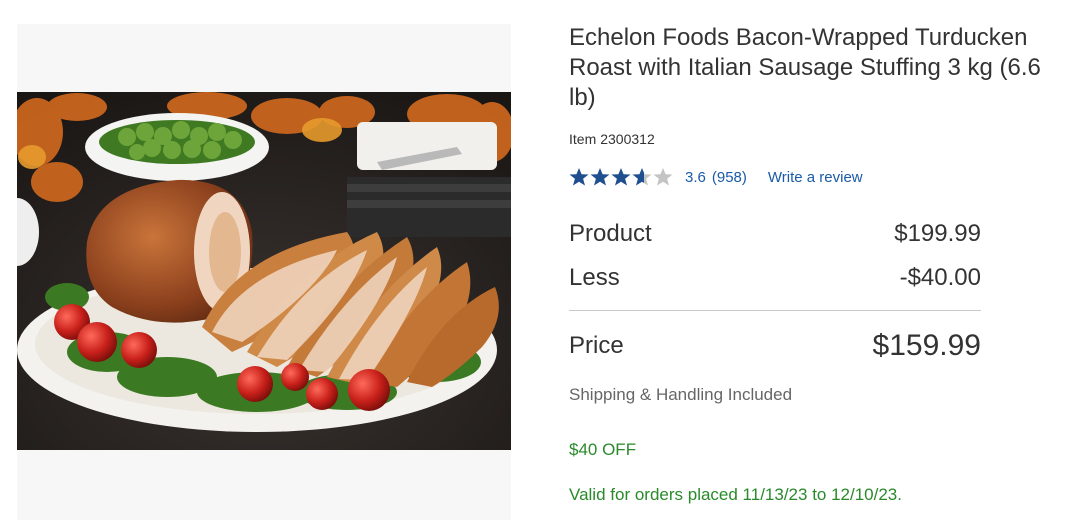  Describe the element at coordinates (940, 277) in the screenshot. I see `discount-amount: -$40.00` at that location.